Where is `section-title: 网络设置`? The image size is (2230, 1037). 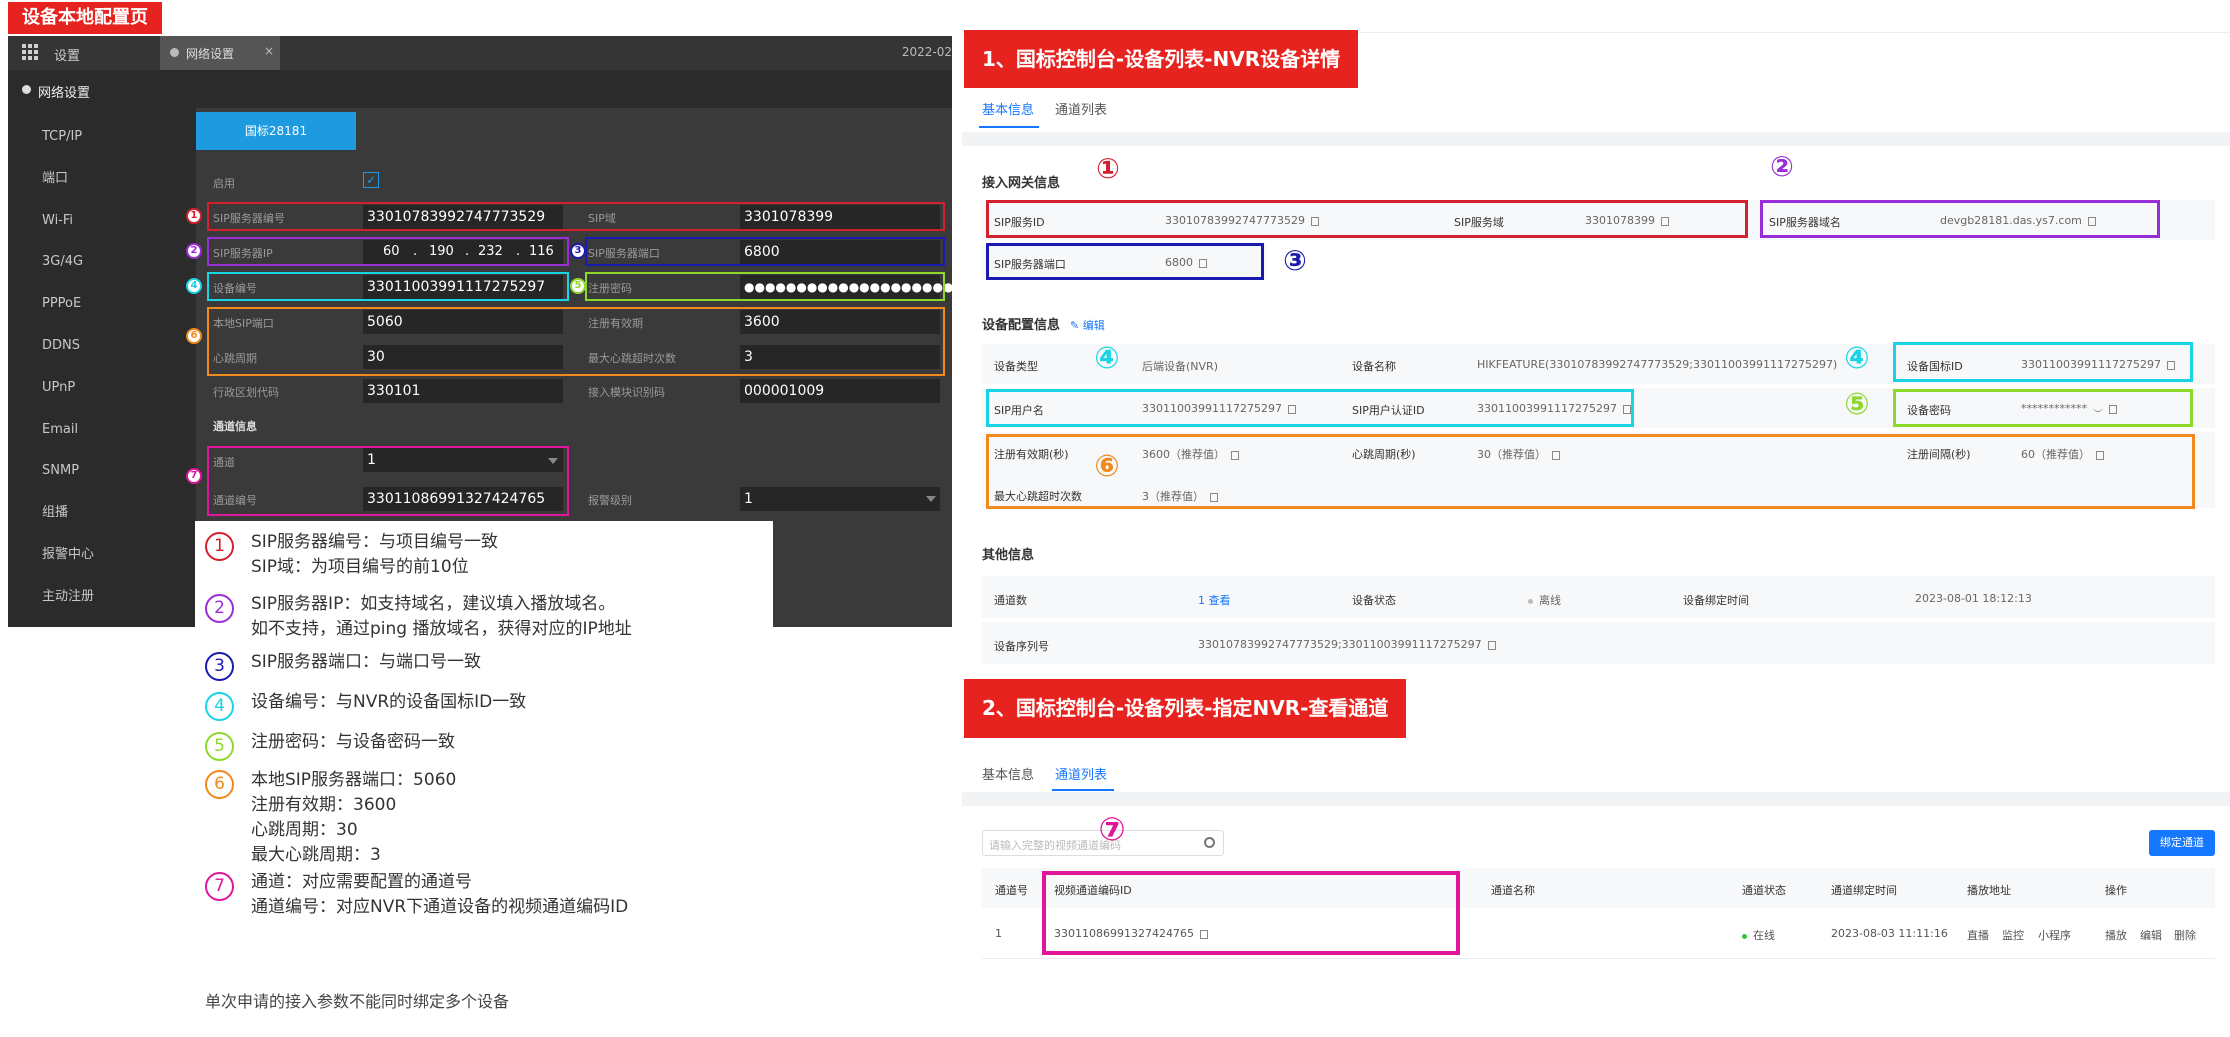 section-title: 网络设置 is located at coordinates (64, 93).